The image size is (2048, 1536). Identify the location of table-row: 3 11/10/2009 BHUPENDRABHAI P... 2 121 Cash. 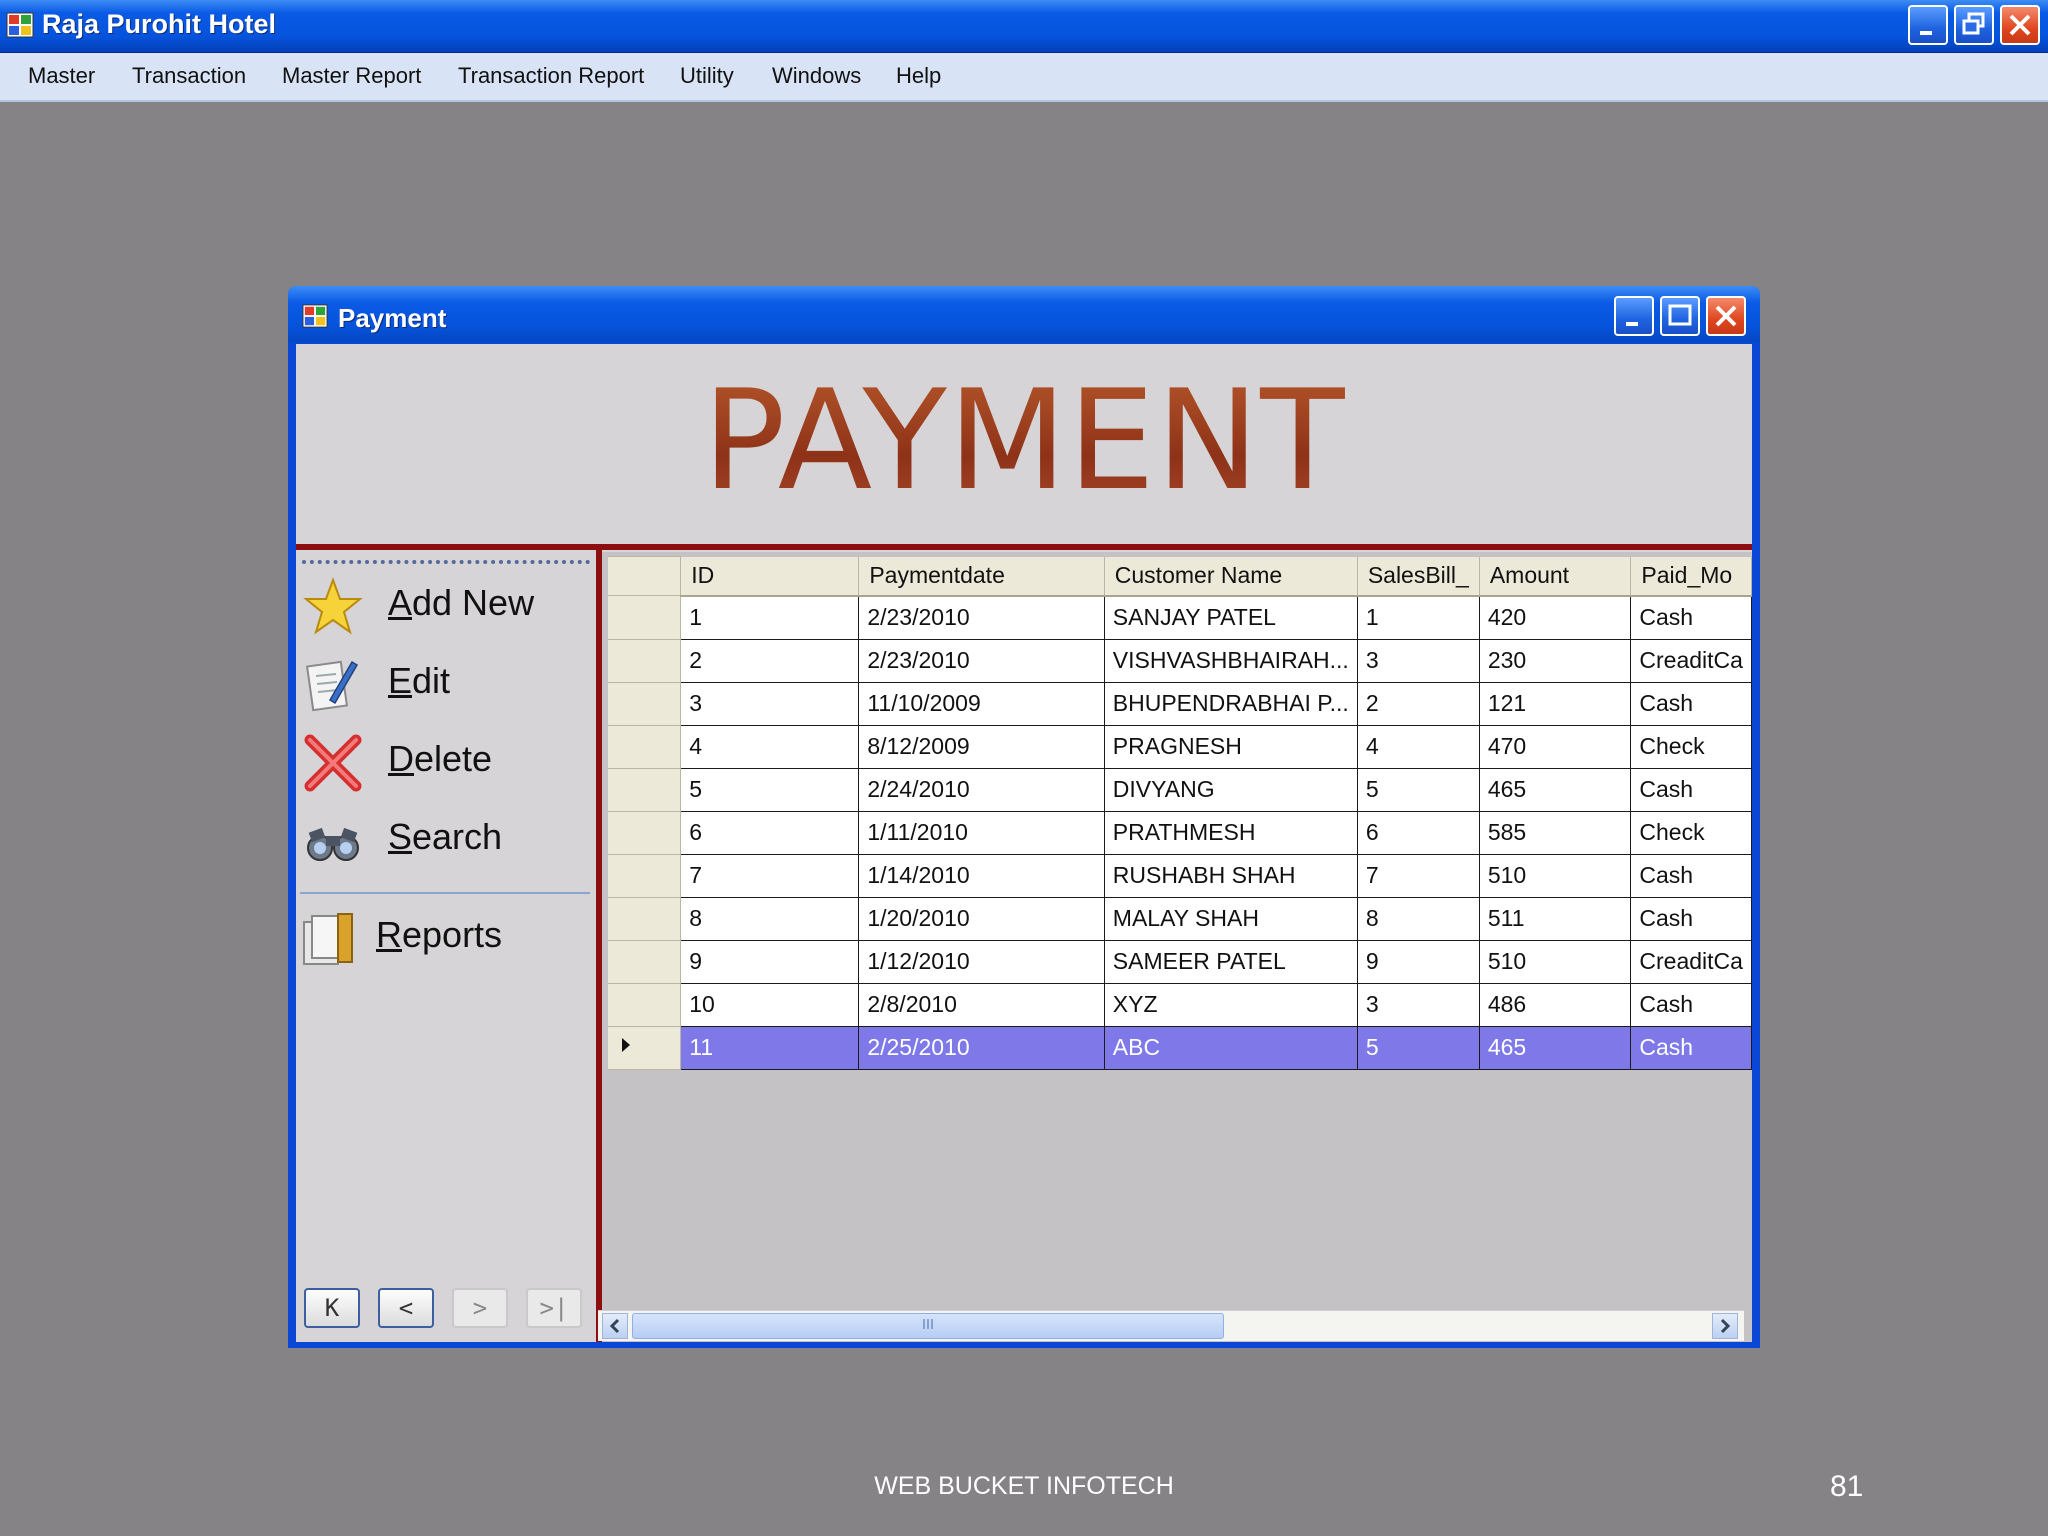
(1180, 703).